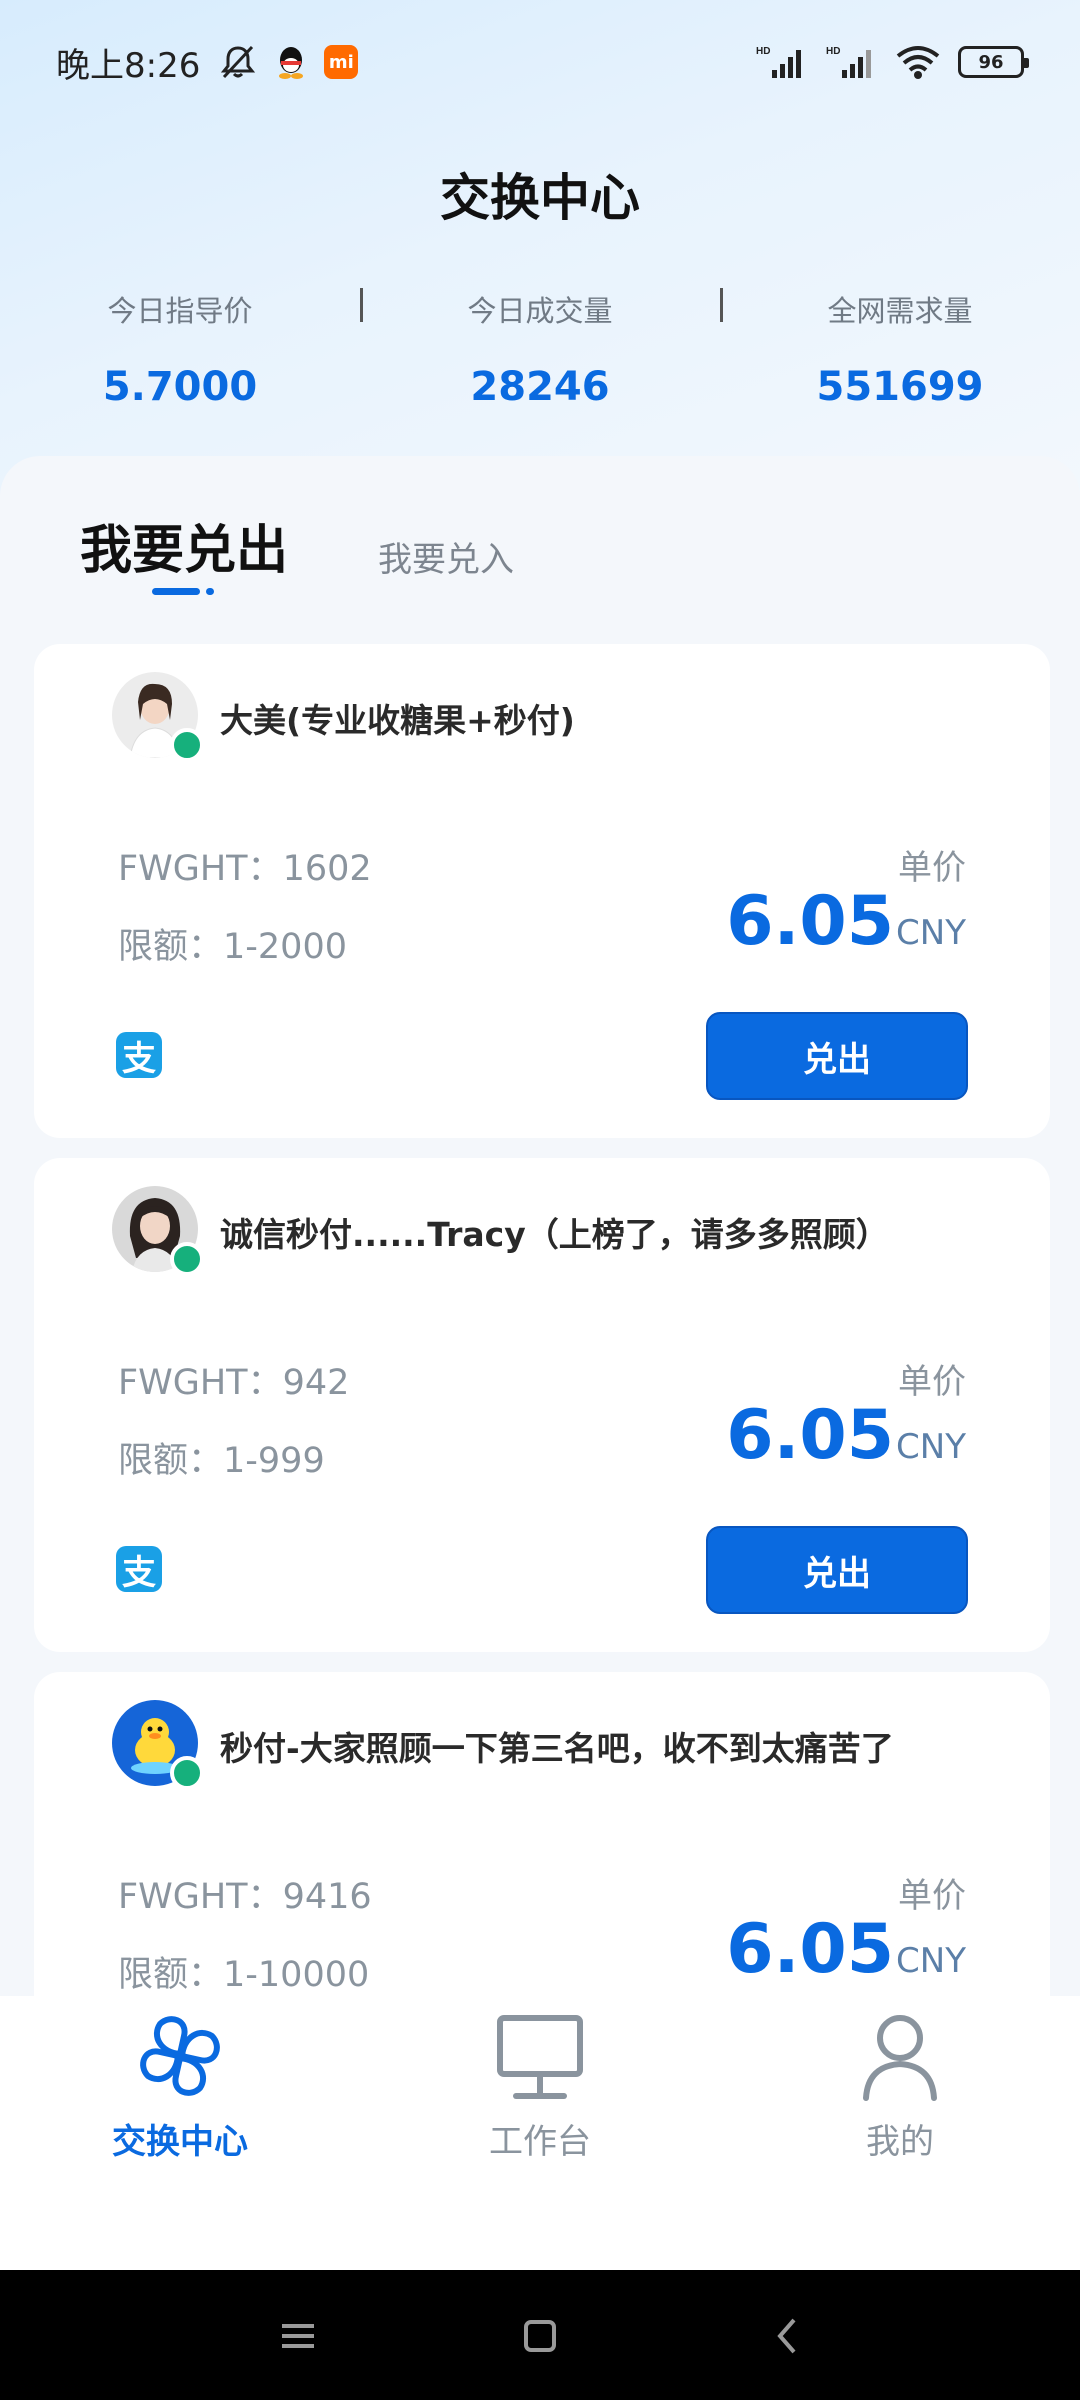 This screenshot has height=2400, width=1080. What do you see at coordinates (184, 545) in the screenshot?
I see `tab-sell: 我要兑出` at bounding box center [184, 545].